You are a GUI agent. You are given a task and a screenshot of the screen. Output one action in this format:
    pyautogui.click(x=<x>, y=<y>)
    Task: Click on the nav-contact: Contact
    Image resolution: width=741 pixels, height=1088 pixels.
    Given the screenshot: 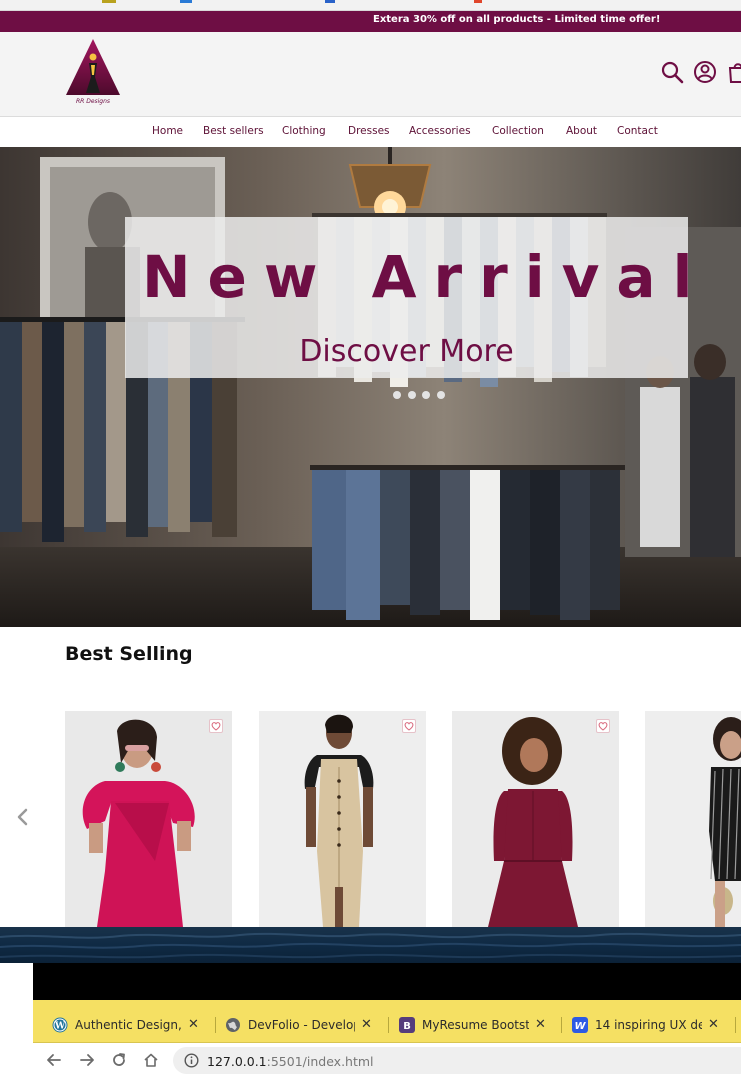 What is the action you would take?
    pyautogui.click(x=637, y=131)
    